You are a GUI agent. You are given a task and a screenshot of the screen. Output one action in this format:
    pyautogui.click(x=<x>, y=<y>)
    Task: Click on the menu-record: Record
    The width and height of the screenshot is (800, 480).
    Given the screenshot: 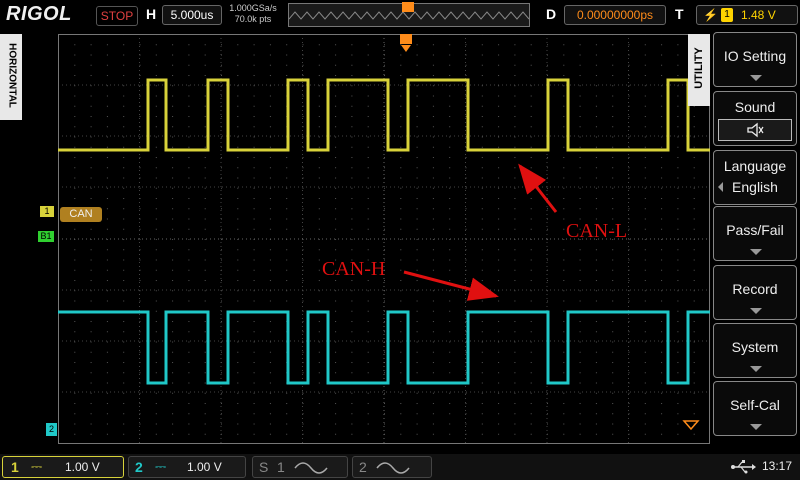 What is the action you would take?
    pyautogui.click(x=755, y=292)
    